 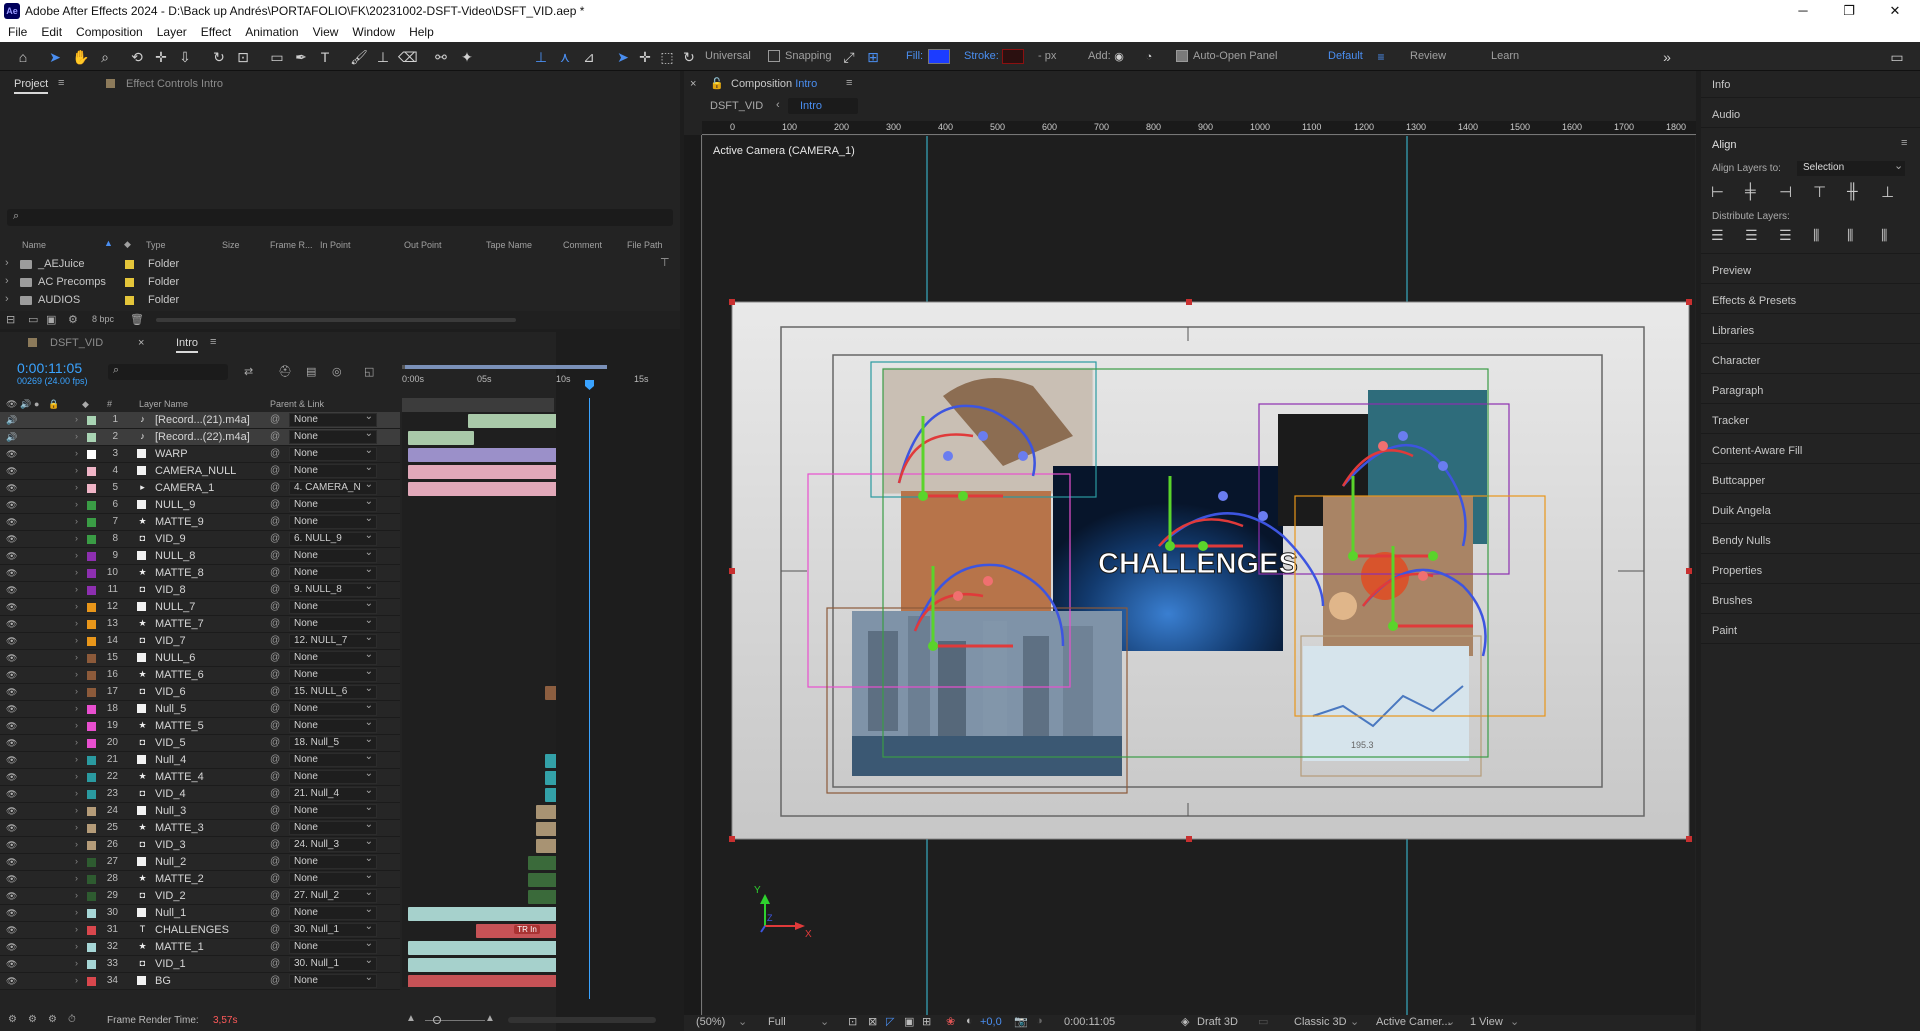 I want to click on universal-rotate-icon: ↻, so click(x=689, y=57).